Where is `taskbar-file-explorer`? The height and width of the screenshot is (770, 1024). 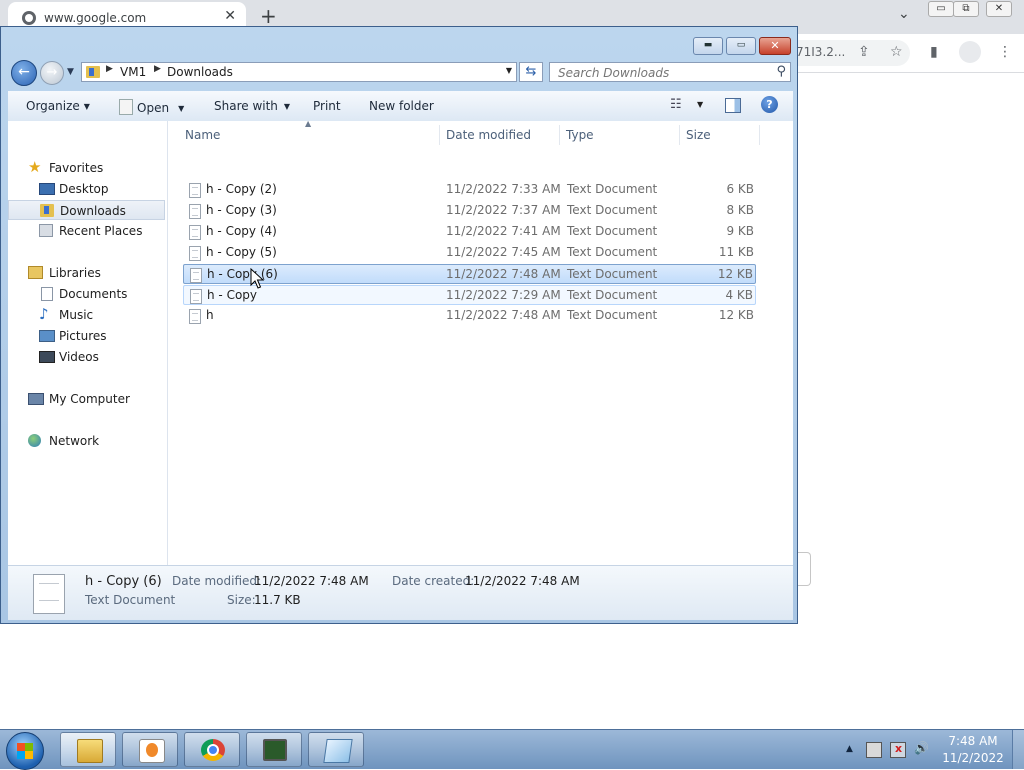 taskbar-file-explorer is located at coordinates (88, 749).